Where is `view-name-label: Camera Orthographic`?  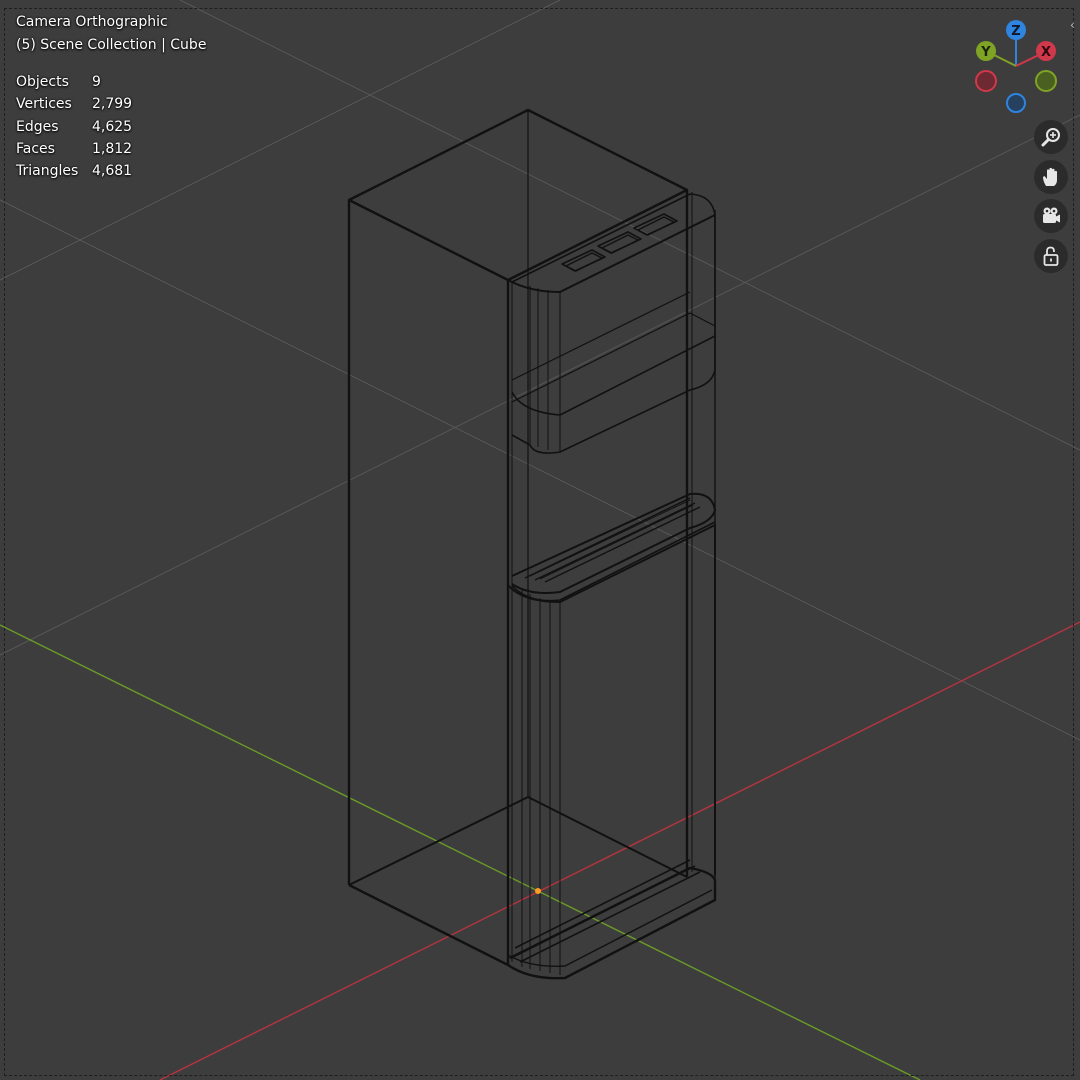 view-name-label: Camera Orthographic is located at coordinates (92, 22).